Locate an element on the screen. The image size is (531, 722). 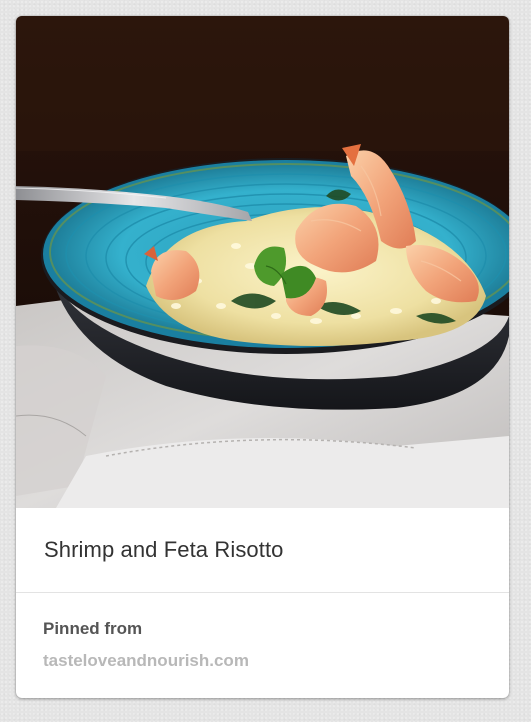
divider is located at coordinates (262, 592).